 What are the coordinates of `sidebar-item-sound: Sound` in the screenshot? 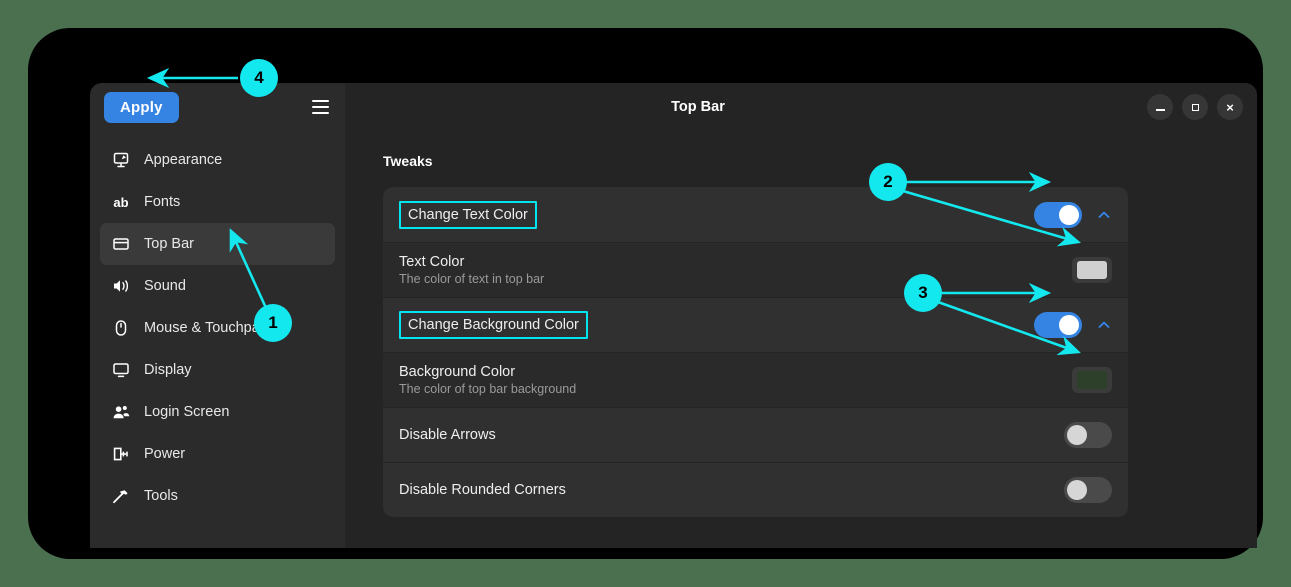 It's located at (217, 286).